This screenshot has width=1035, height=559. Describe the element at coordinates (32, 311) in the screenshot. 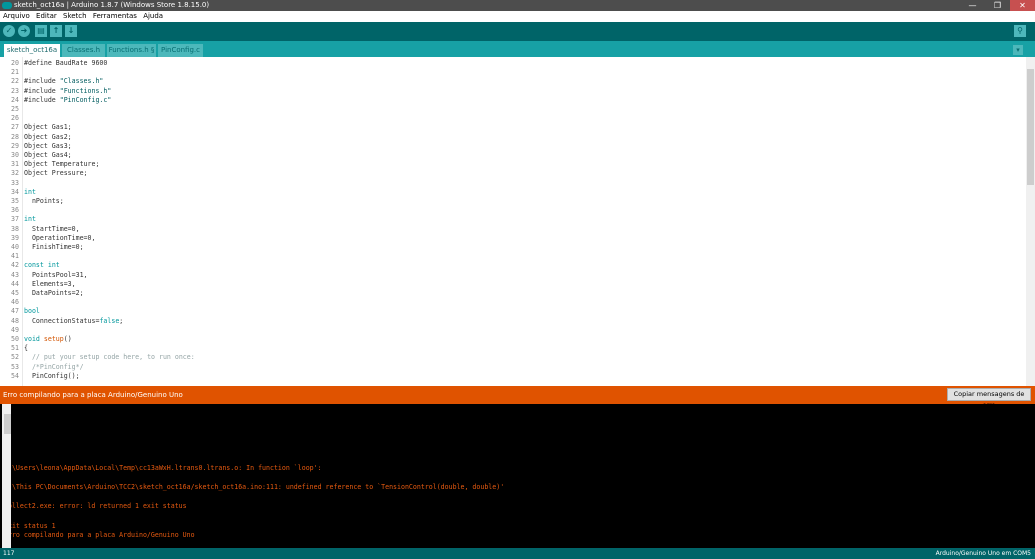

I see `code-line: bool` at that location.